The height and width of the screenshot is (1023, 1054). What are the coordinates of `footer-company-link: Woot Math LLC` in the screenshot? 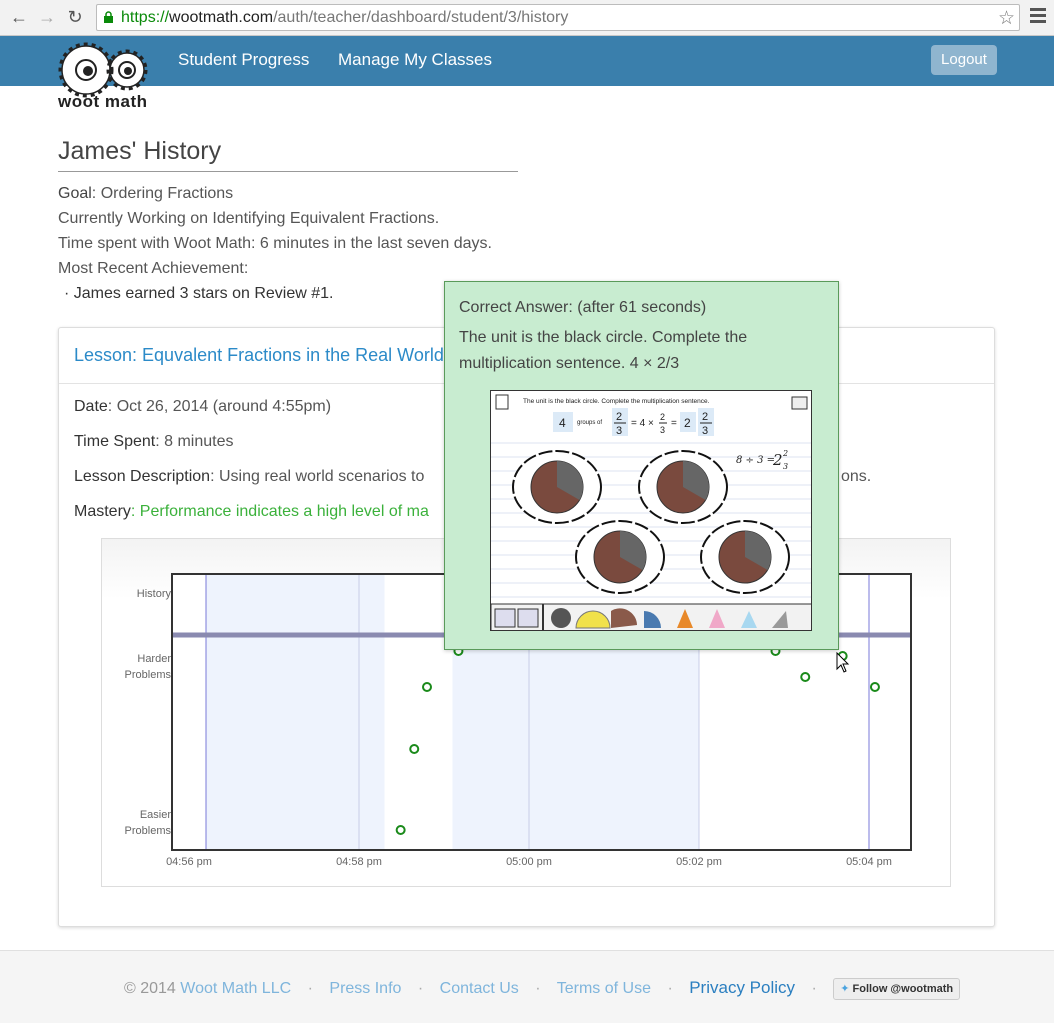 It's located at (235, 988).